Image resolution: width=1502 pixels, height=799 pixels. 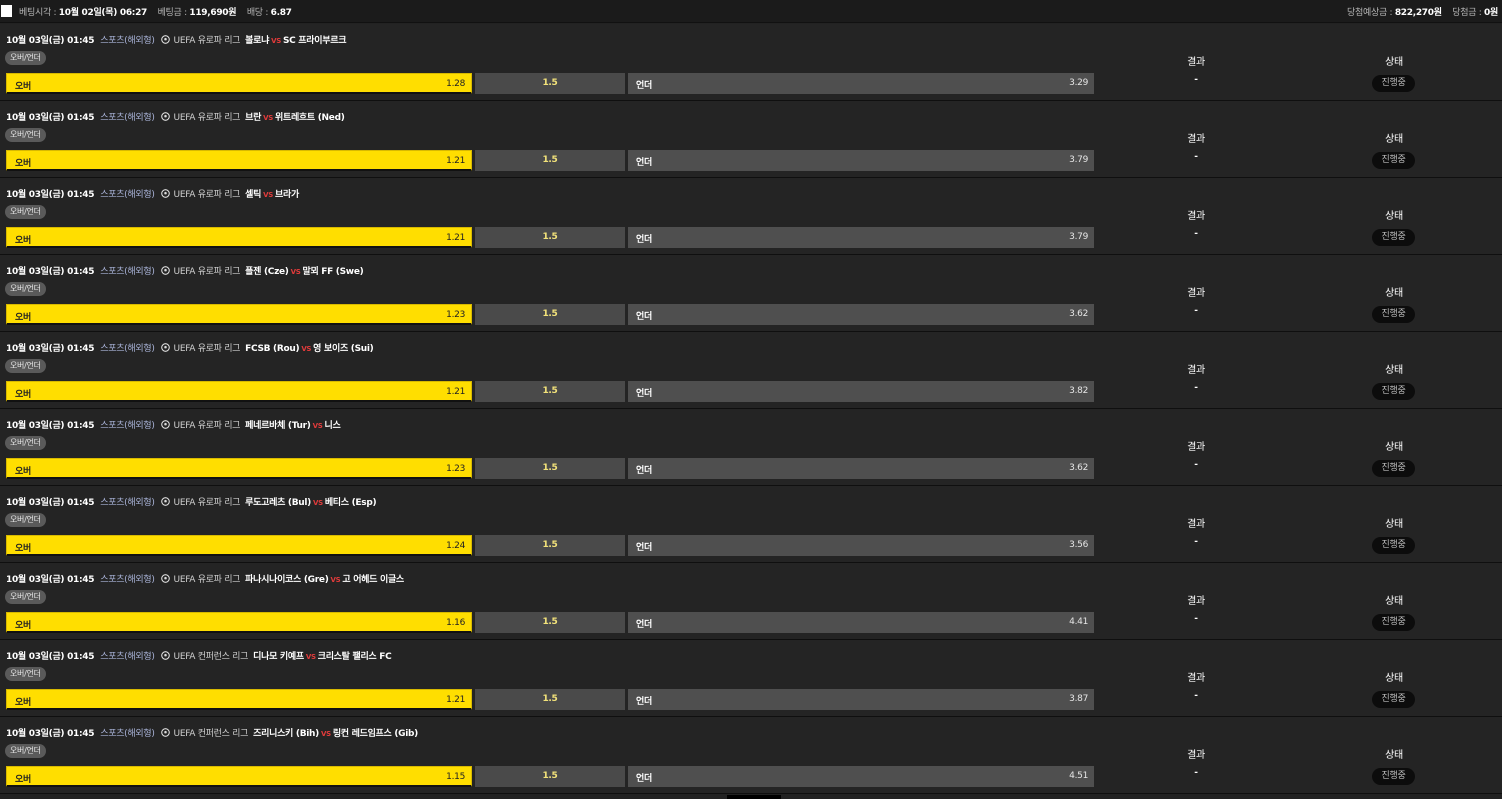 What do you see at coordinates (253, 195) in the screenshot?
I see `home-team: 셀틱` at bounding box center [253, 195].